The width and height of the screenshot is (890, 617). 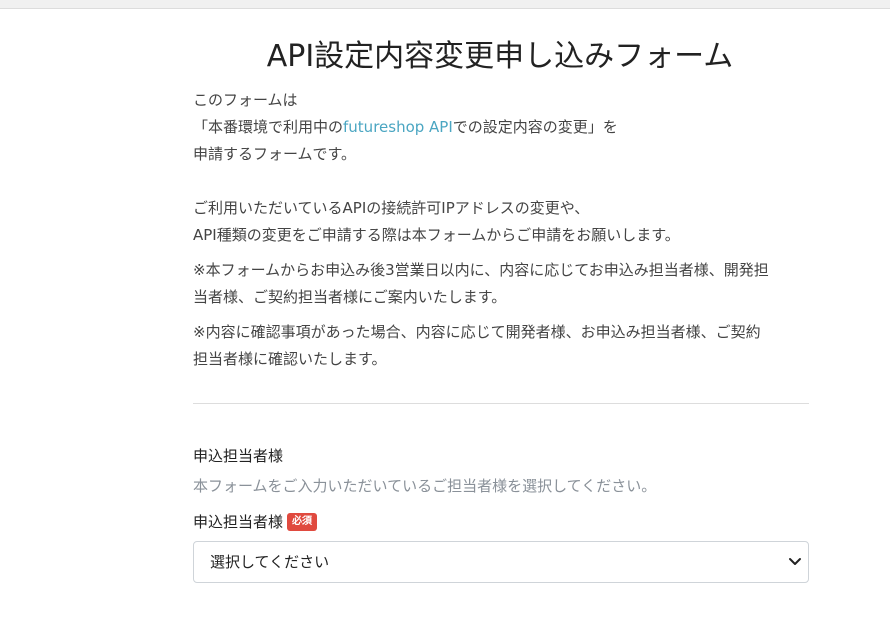 What do you see at coordinates (501, 522) in the screenshot?
I see `applicant-field-label: 申込担当者様 必須` at bounding box center [501, 522].